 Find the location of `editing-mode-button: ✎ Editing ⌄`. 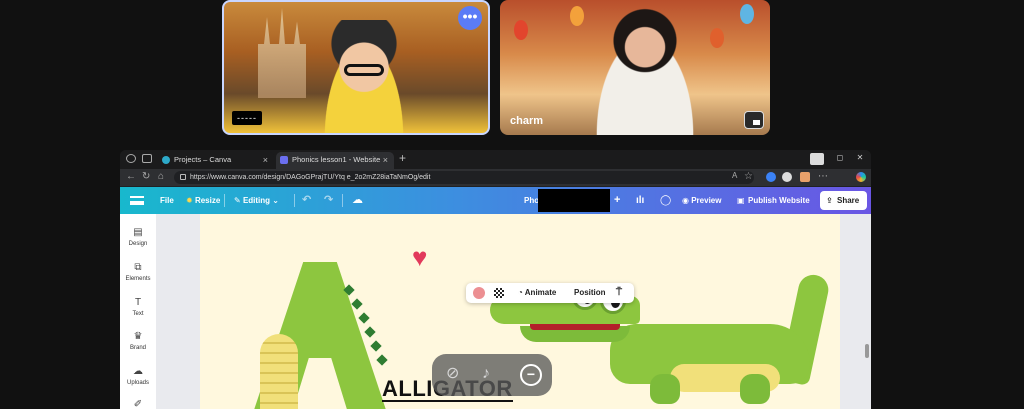

editing-mode-button: ✎ Editing ⌄ is located at coordinates (256, 200).